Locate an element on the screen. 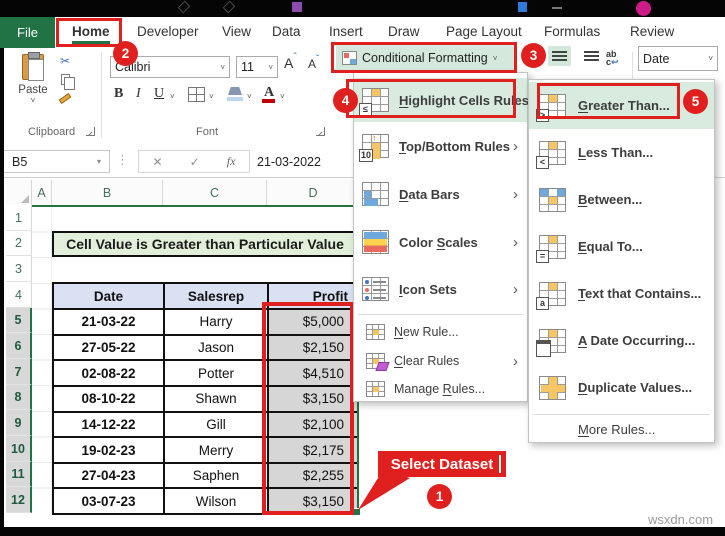 This screenshot has height=536, width=725. cell-date: 21-03-22 is located at coordinates (109, 323).